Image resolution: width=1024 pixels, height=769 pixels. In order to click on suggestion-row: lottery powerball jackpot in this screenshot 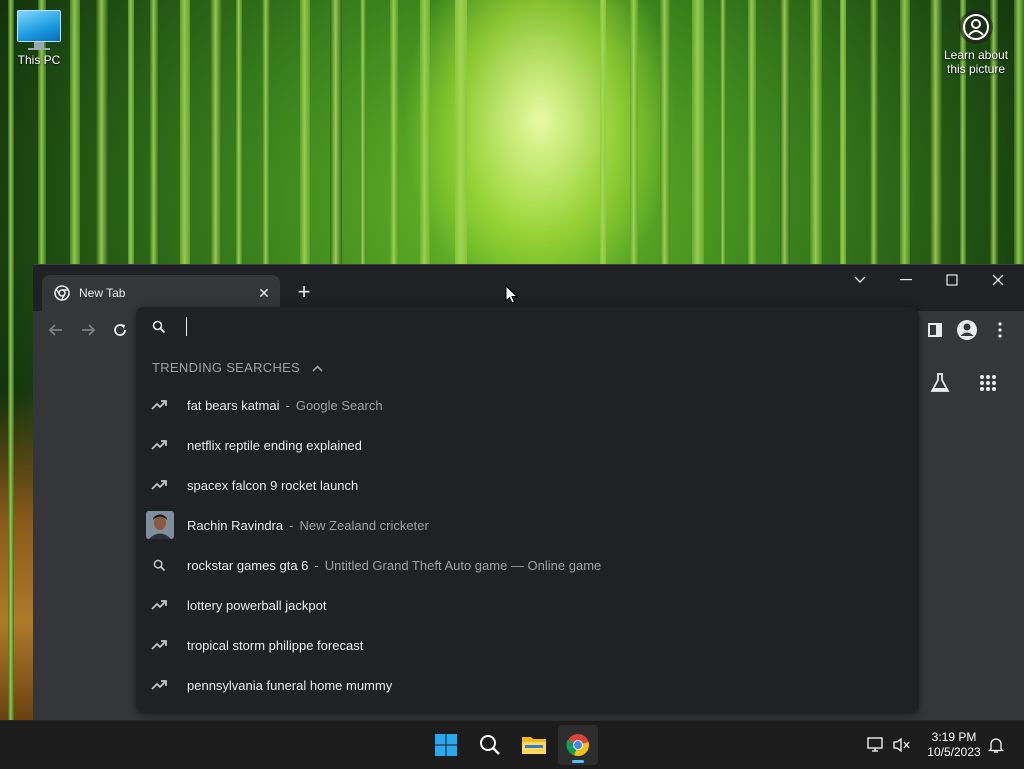, I will do `click(527, 605)`.